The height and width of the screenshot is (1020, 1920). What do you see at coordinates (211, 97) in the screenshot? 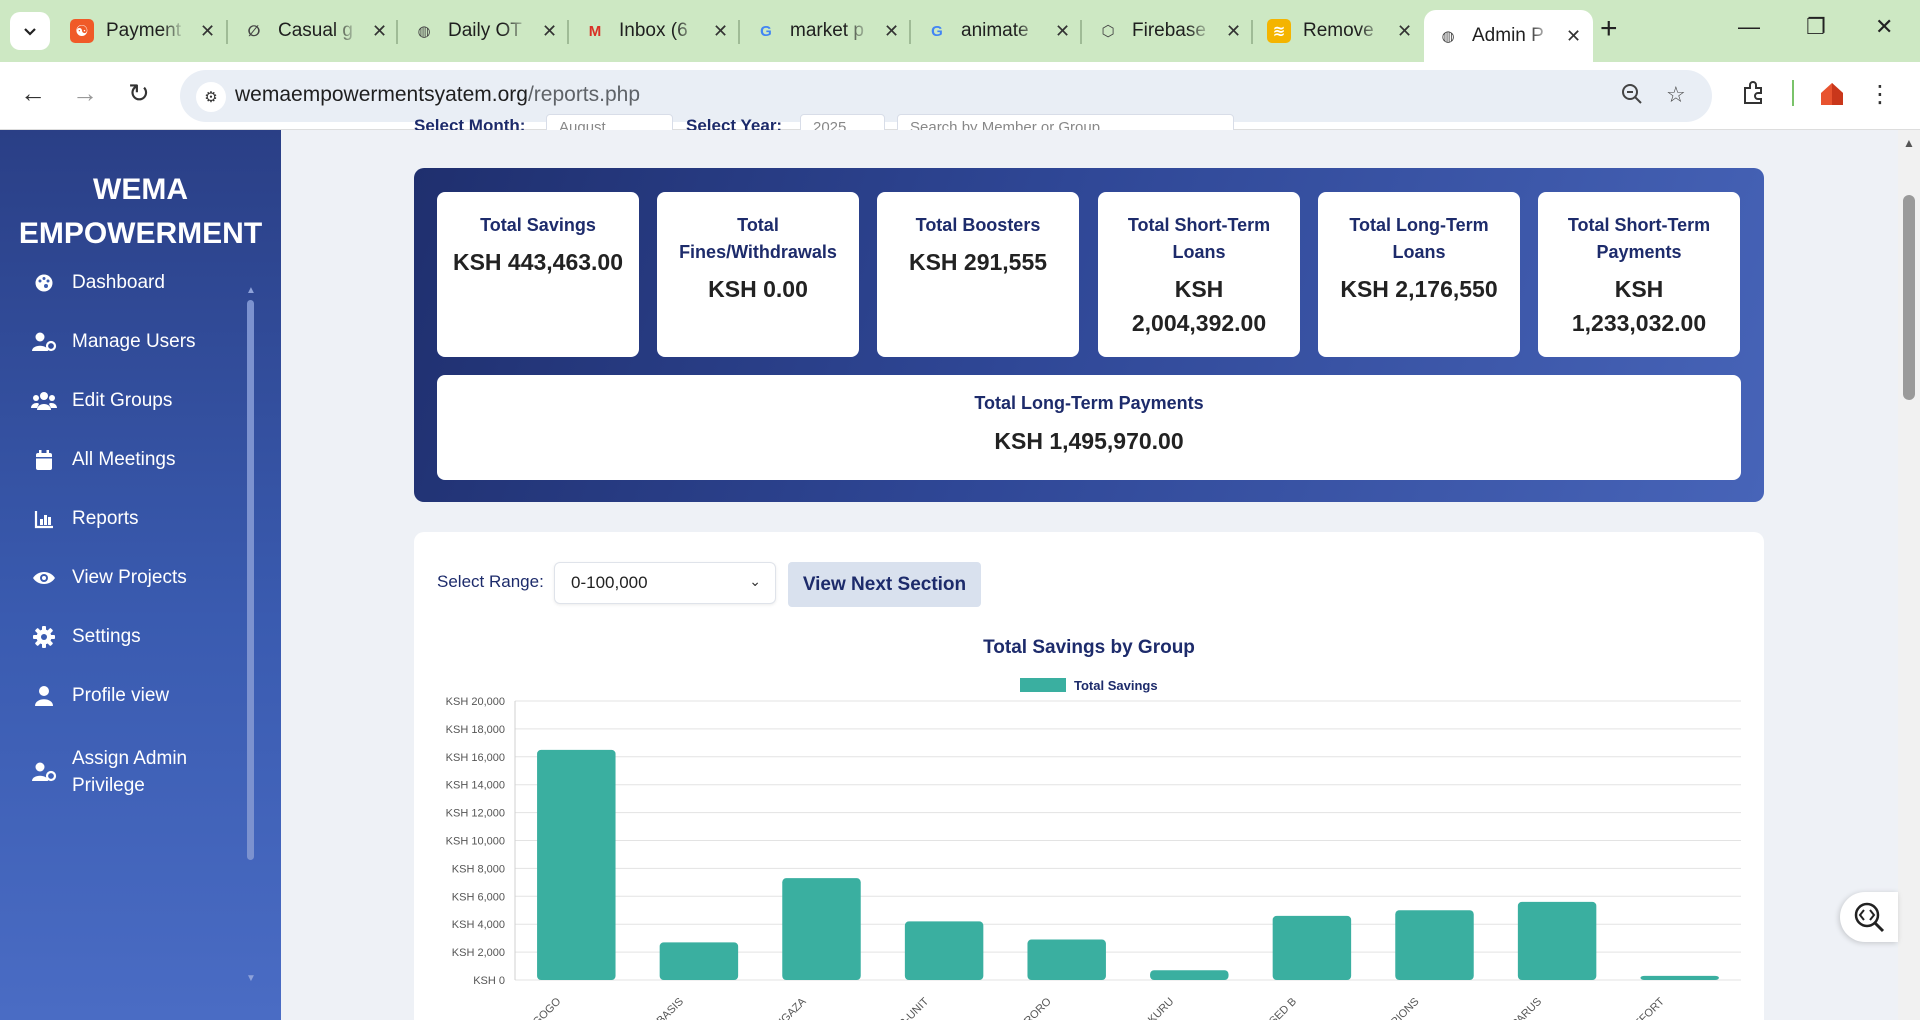
I see `site-settings-icon: ⚙` at bounding box center [211, 97].